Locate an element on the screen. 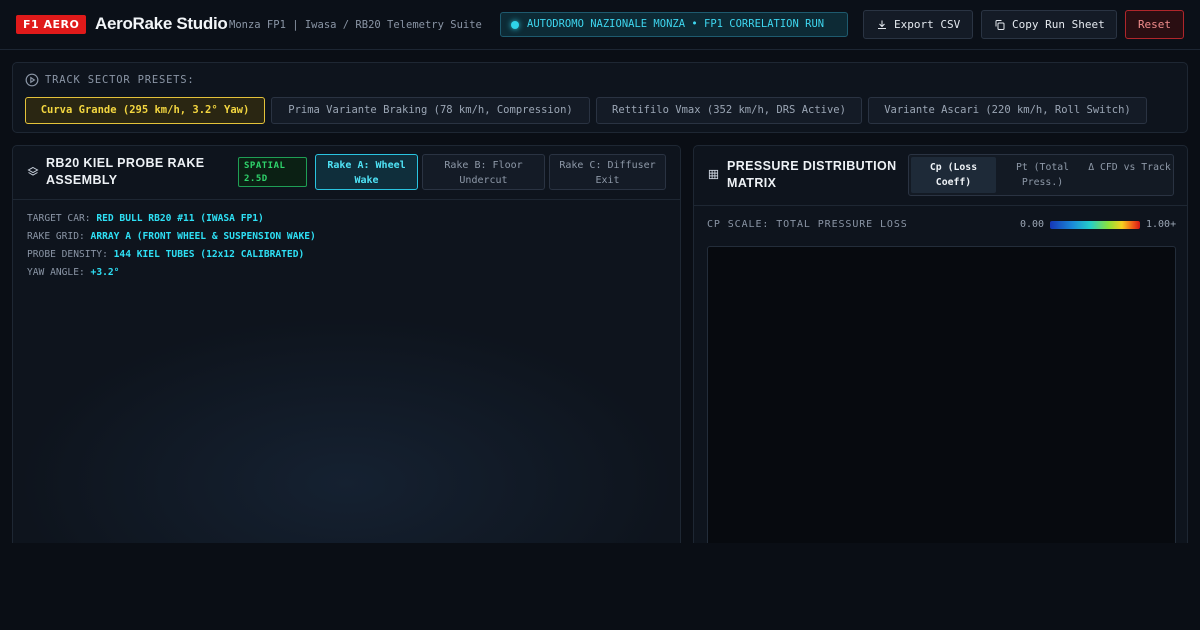 The image size is (1200, 630). export-csv-button: Export CSV is located at coordinates (918, 24).